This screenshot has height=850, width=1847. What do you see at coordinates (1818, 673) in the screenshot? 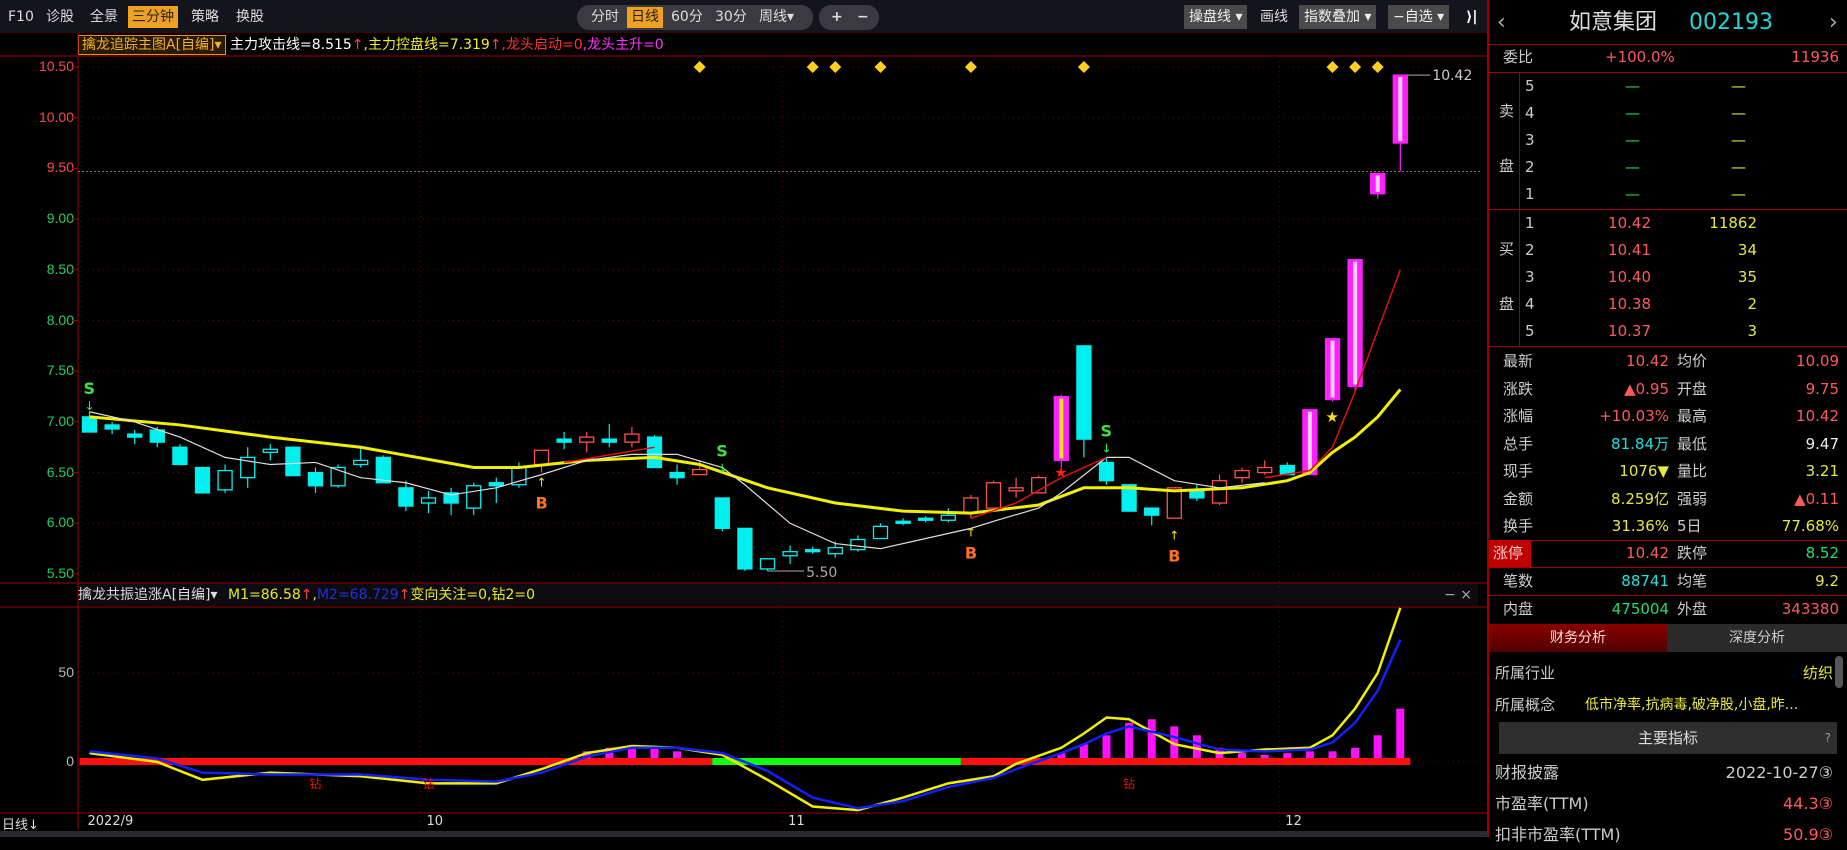
I see `industry-value: 纺织` at bounding box center [1818, 673].